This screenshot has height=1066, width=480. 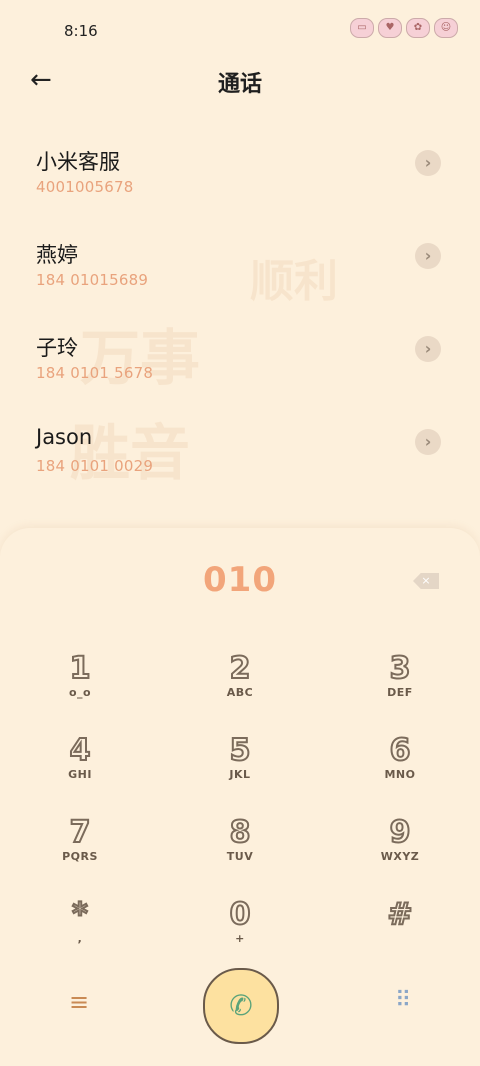 I want to click on sticker-icon-2: ✿, so click(x=418, y=28).